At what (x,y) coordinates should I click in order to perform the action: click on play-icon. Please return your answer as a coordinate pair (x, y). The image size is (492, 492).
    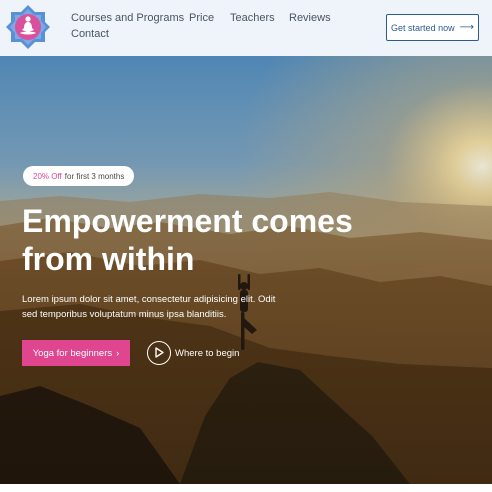
    Looking at the image, I should click on (159, 353).